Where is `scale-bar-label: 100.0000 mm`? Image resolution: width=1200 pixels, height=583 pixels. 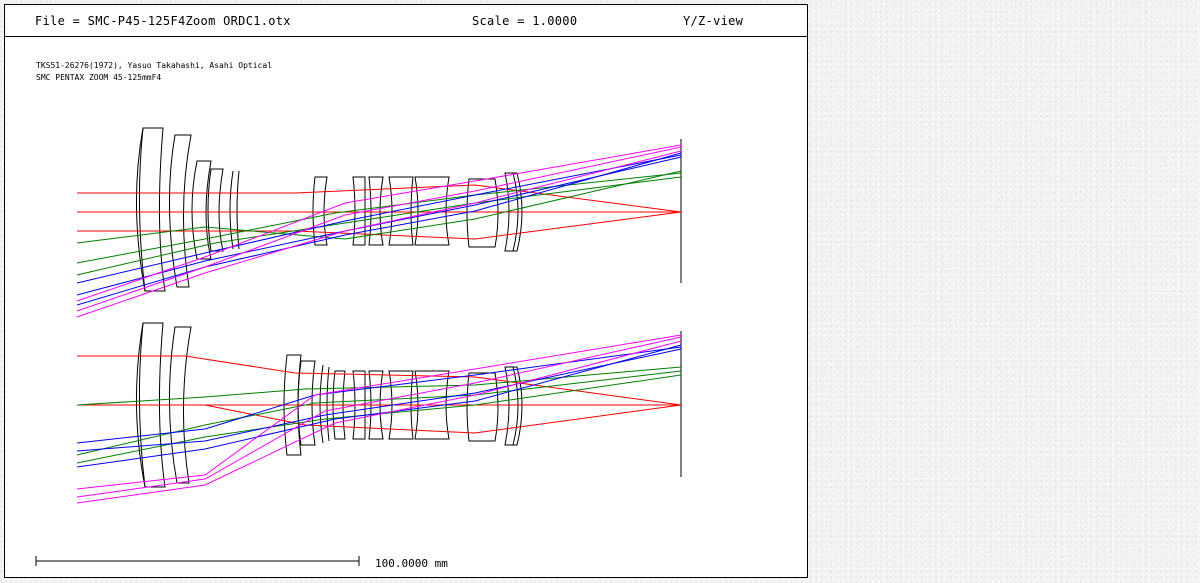 scale-bar-label: 100.0000 mm is located at coordinates (411, 563).